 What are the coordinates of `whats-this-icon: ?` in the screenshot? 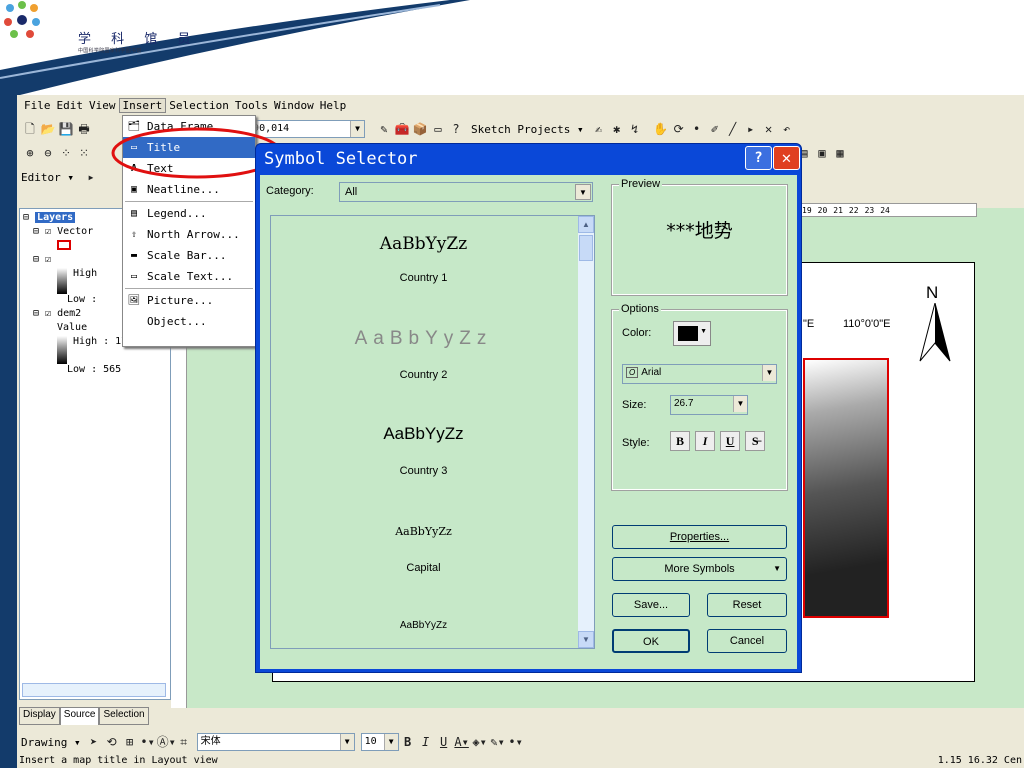 It's located at (456, 129).